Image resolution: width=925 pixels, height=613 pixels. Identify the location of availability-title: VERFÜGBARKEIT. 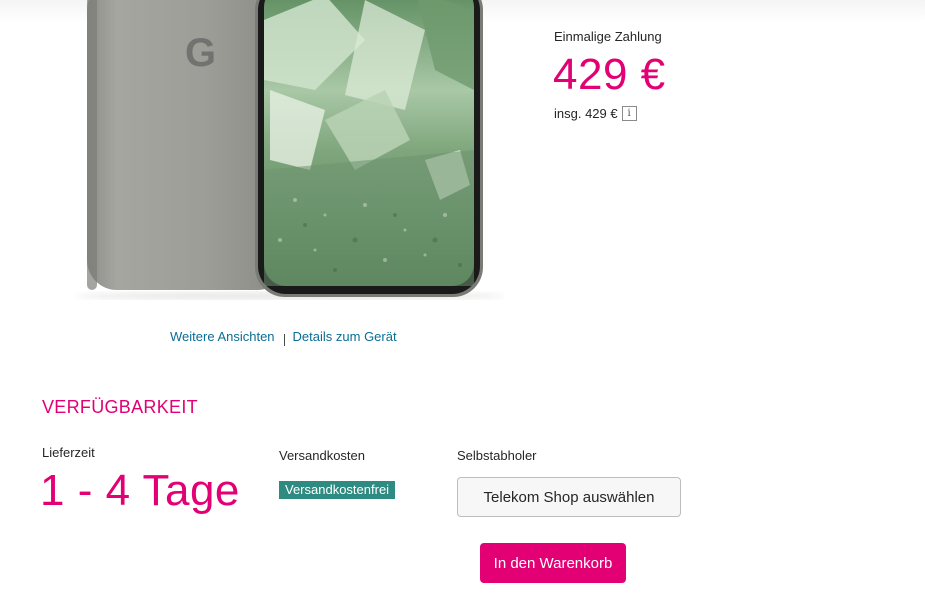
(120, 407).